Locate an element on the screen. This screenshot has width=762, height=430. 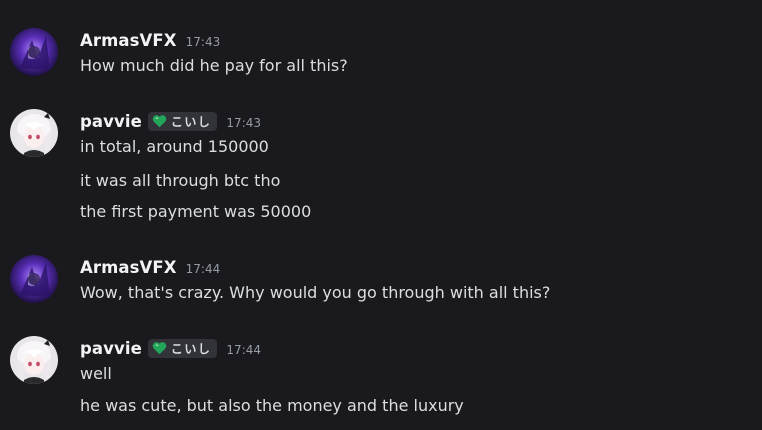
message-header: ArmasVFX 17:44 is located at coordinates (150, 267).